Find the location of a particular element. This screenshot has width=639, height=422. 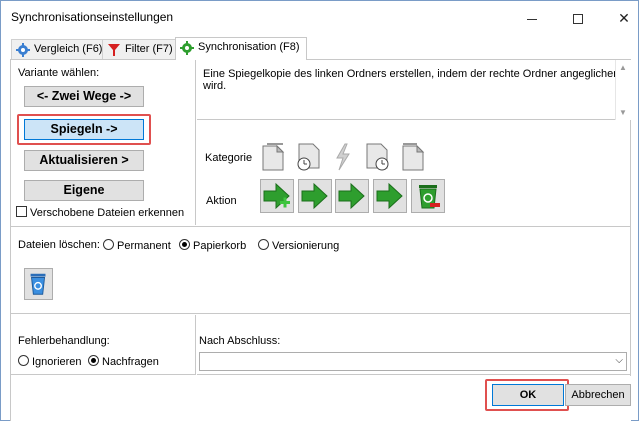

tab-vergleich: Vergleich (F6) is located at coordinates (57, 49).